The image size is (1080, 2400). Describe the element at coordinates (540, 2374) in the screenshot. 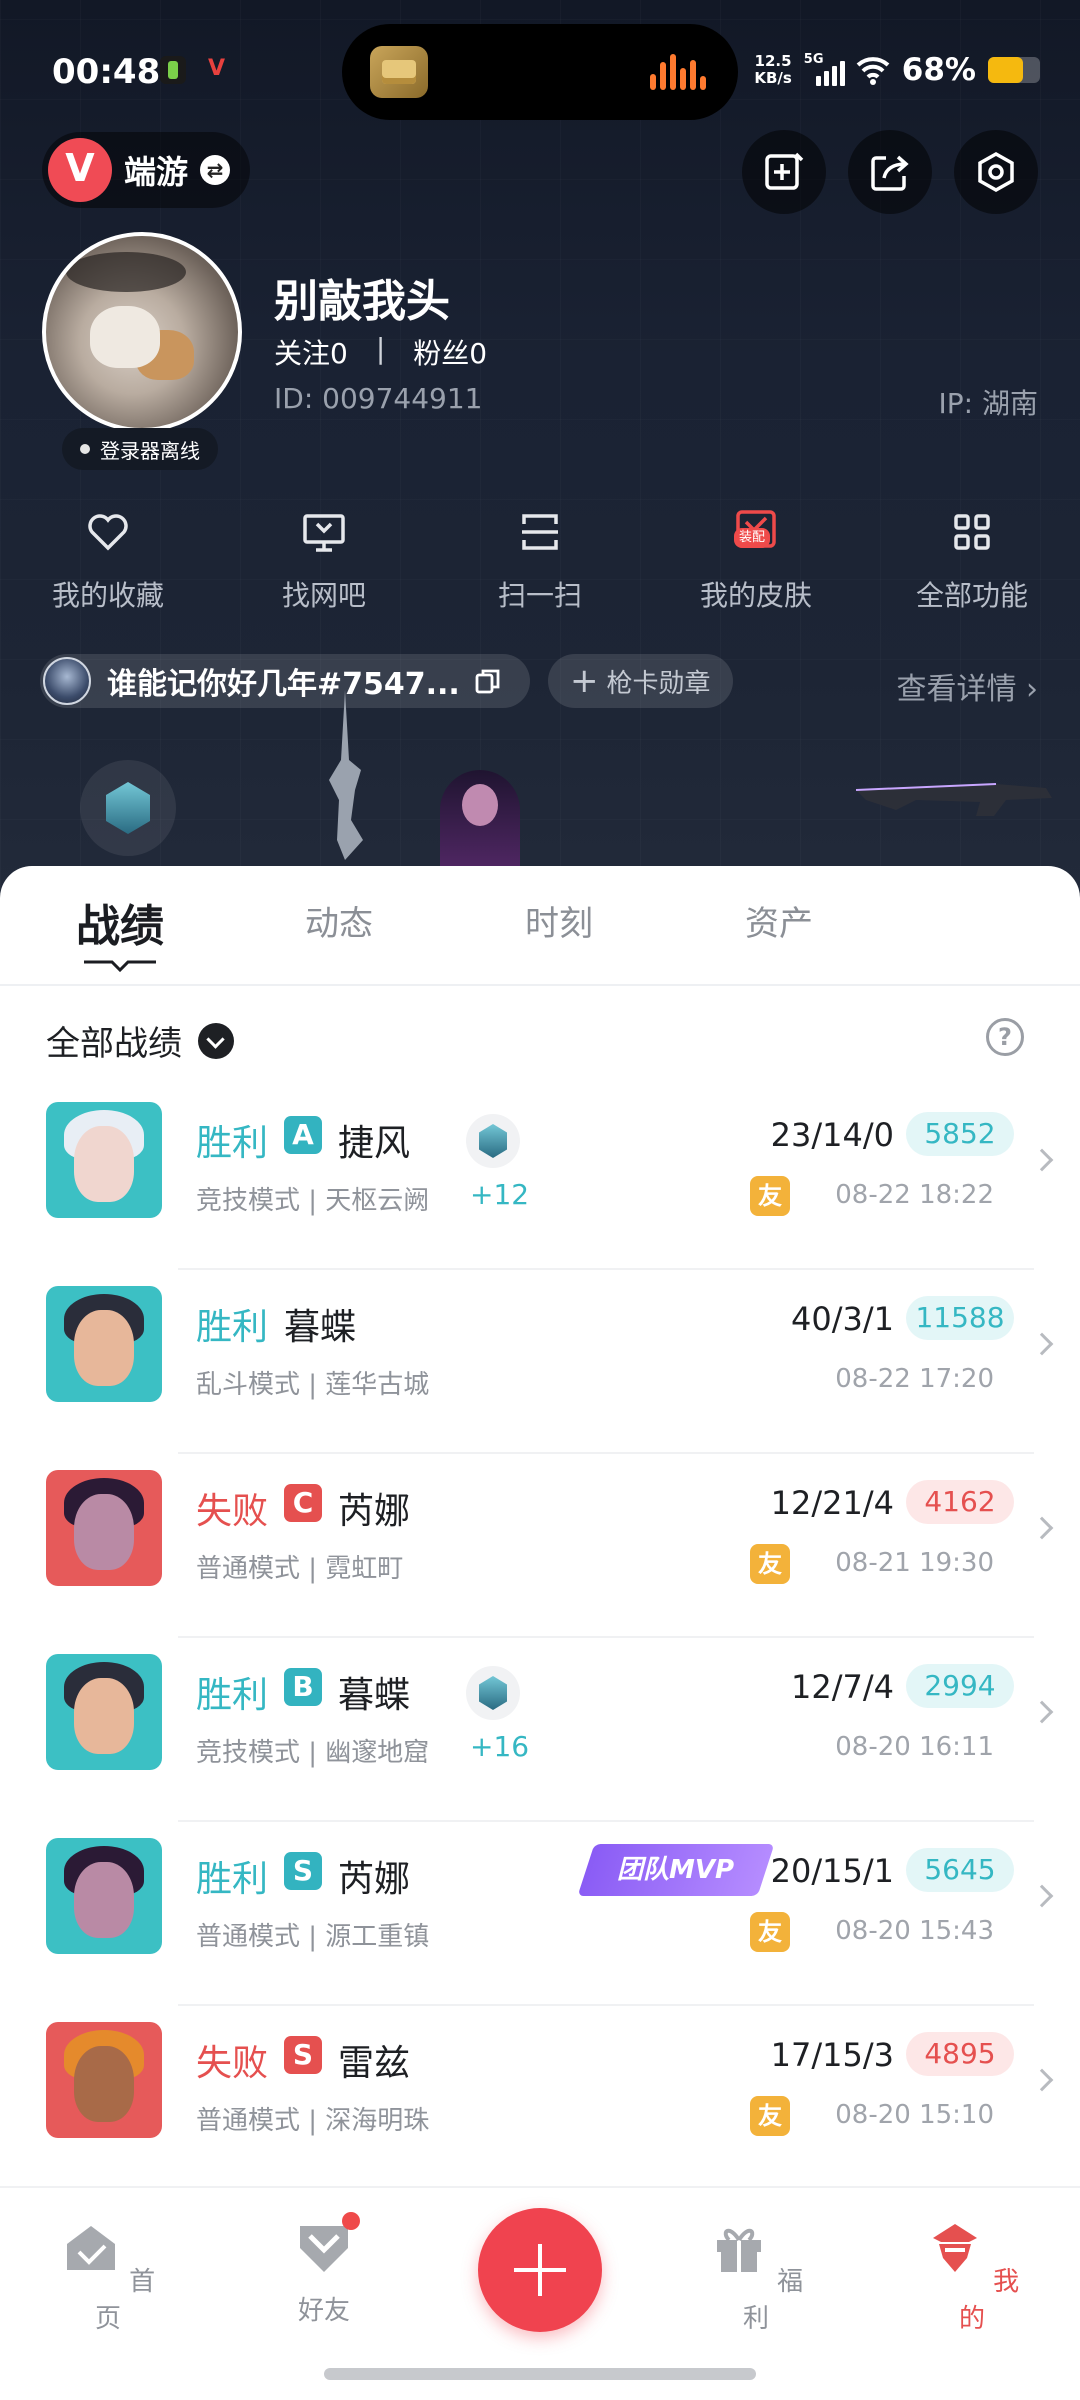

I see `home-indicator` at that location.